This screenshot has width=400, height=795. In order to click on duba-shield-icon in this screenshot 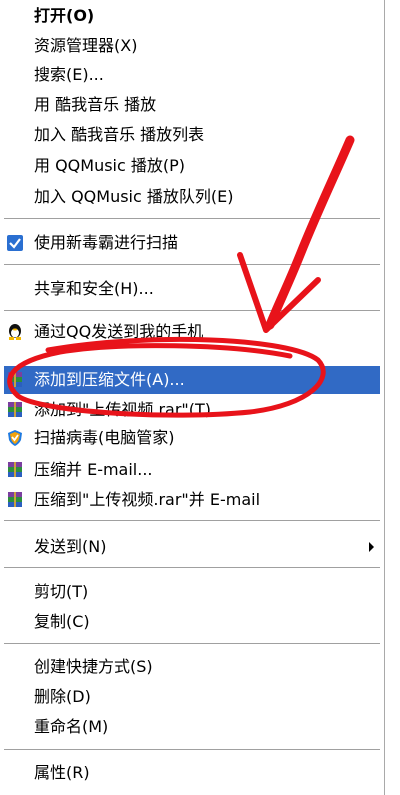, I will do `click(15, 243)`.